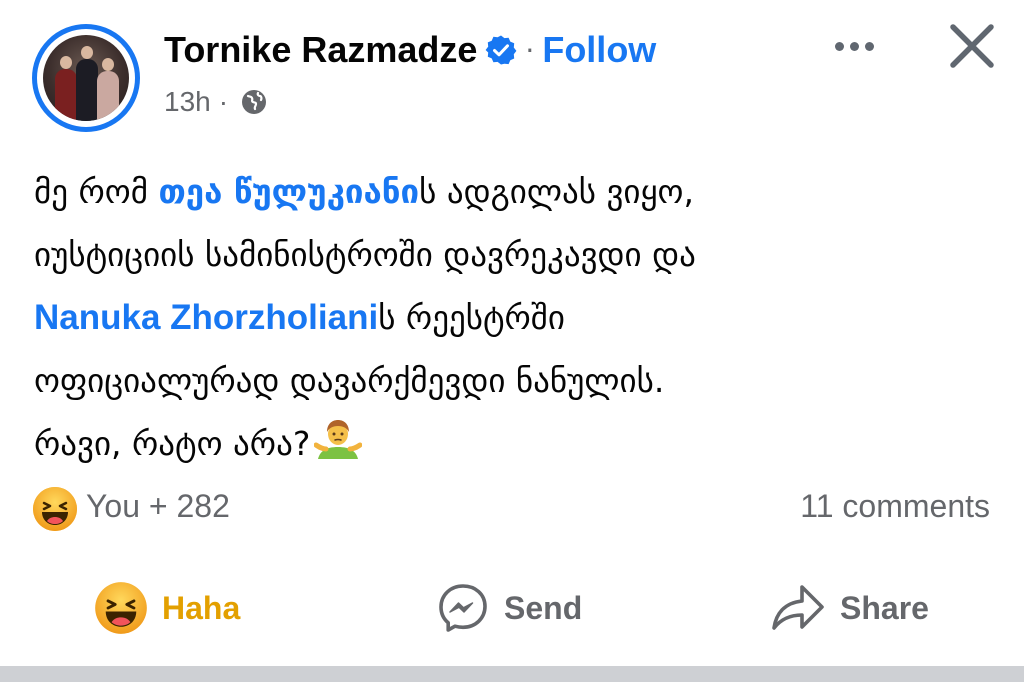 This screenshot has width=1024, height=682. I want to click on post-time: 13h, so click(187, 102).